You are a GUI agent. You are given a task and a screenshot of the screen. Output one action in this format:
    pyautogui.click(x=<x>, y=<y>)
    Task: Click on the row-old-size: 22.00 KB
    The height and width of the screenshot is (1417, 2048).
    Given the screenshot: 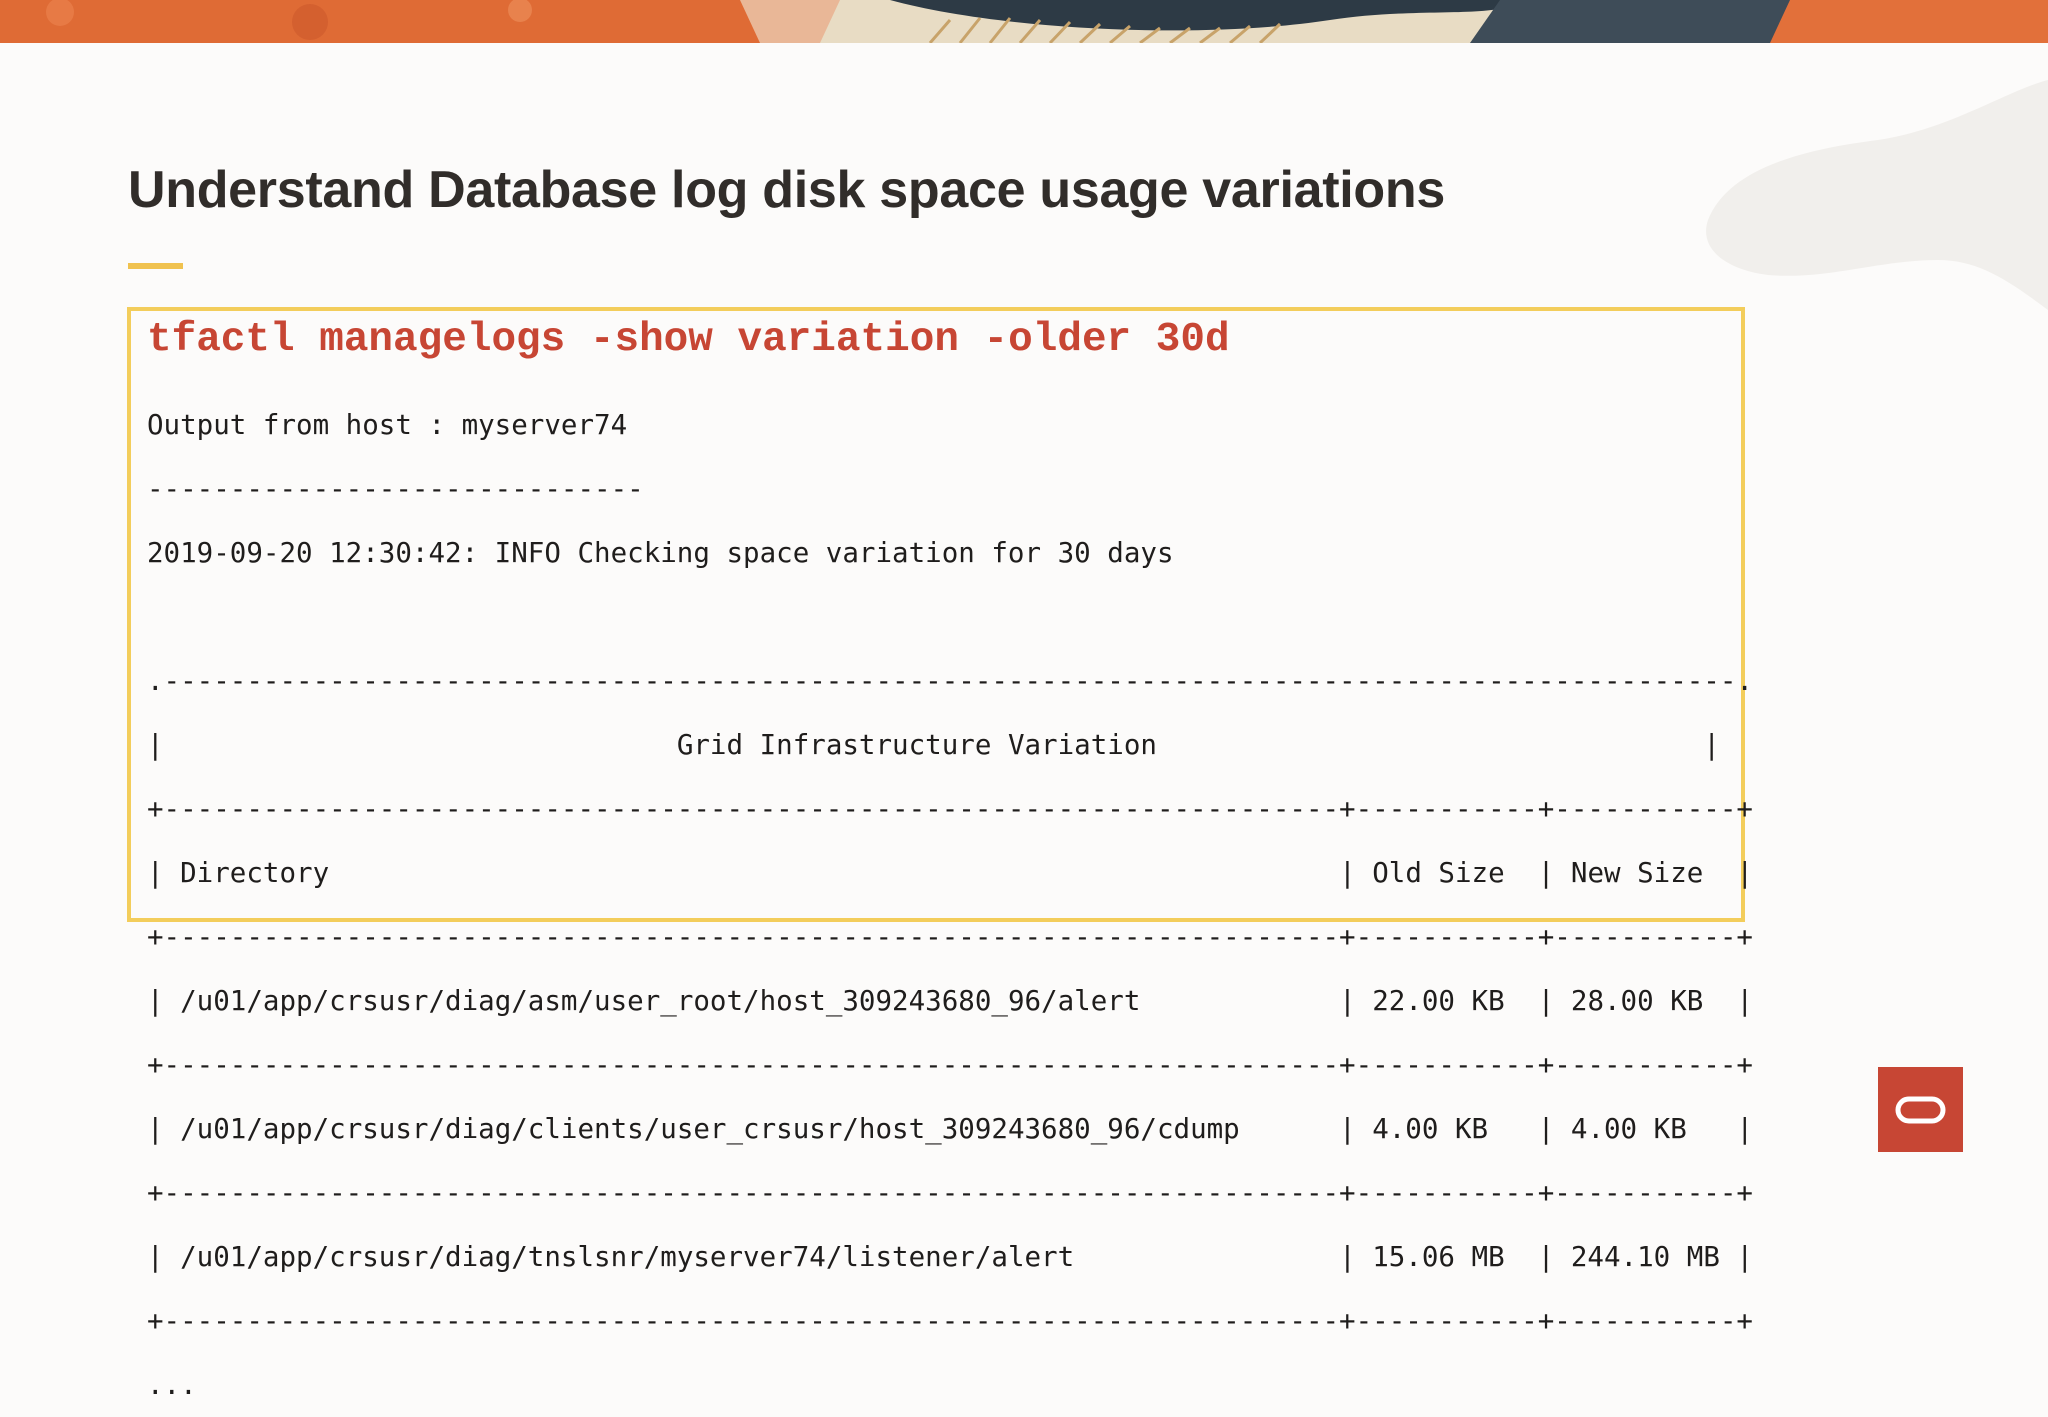 What is the action you would take?
    pyautogui.click(x=1438, y=1001)
    